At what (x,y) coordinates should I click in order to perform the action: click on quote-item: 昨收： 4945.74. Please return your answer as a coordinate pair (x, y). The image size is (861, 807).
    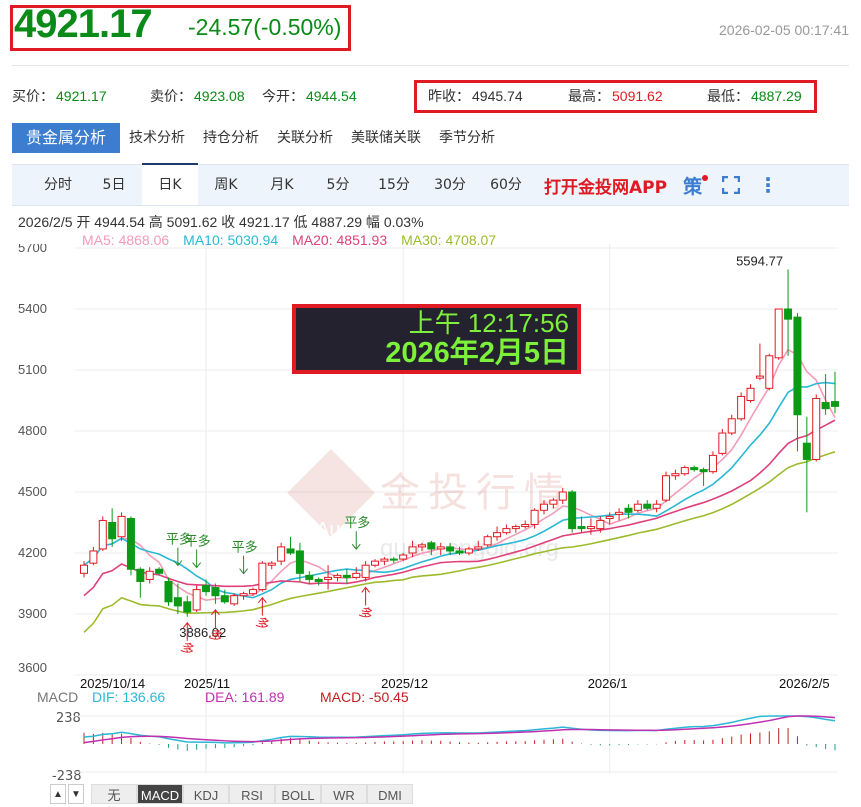
    Looking at the image, I should click on (475, 96).